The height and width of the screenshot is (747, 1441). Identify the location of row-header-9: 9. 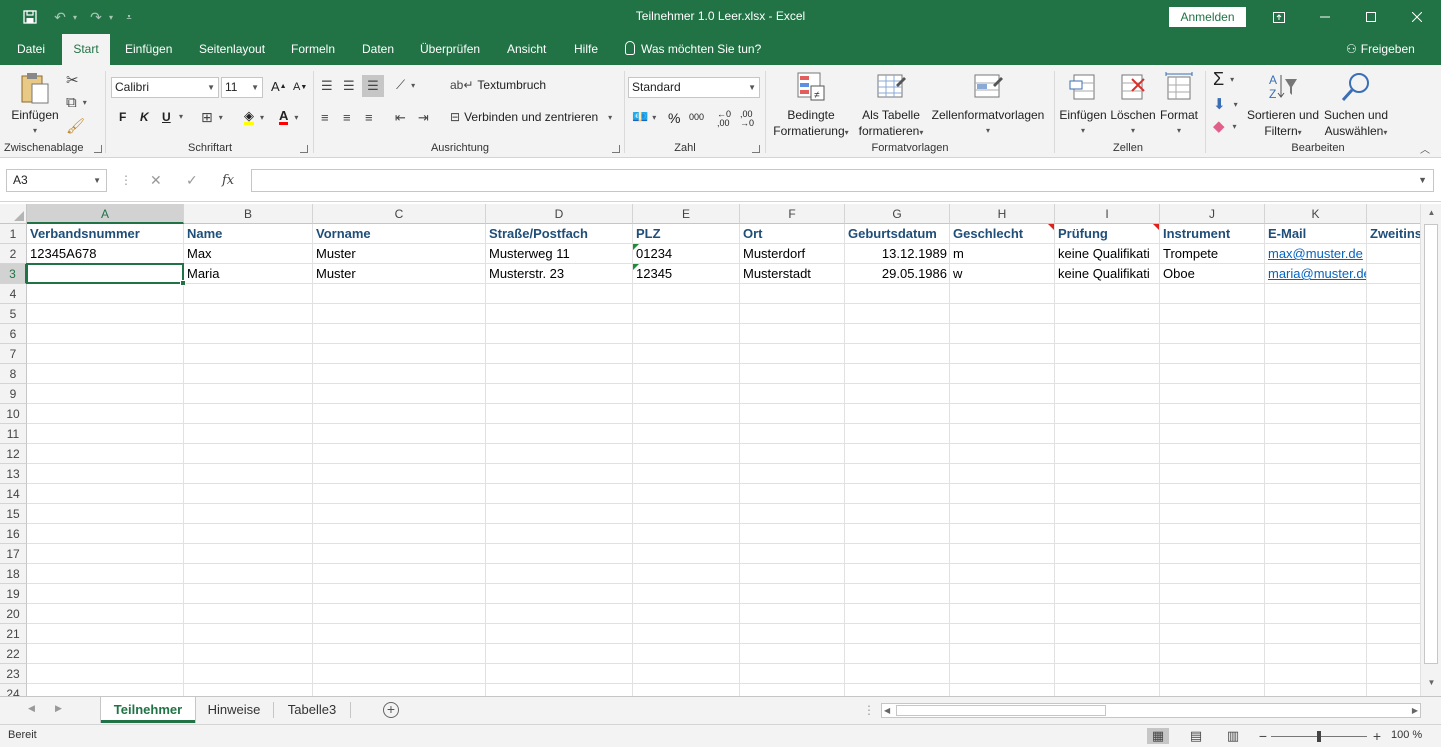
(13, 394).